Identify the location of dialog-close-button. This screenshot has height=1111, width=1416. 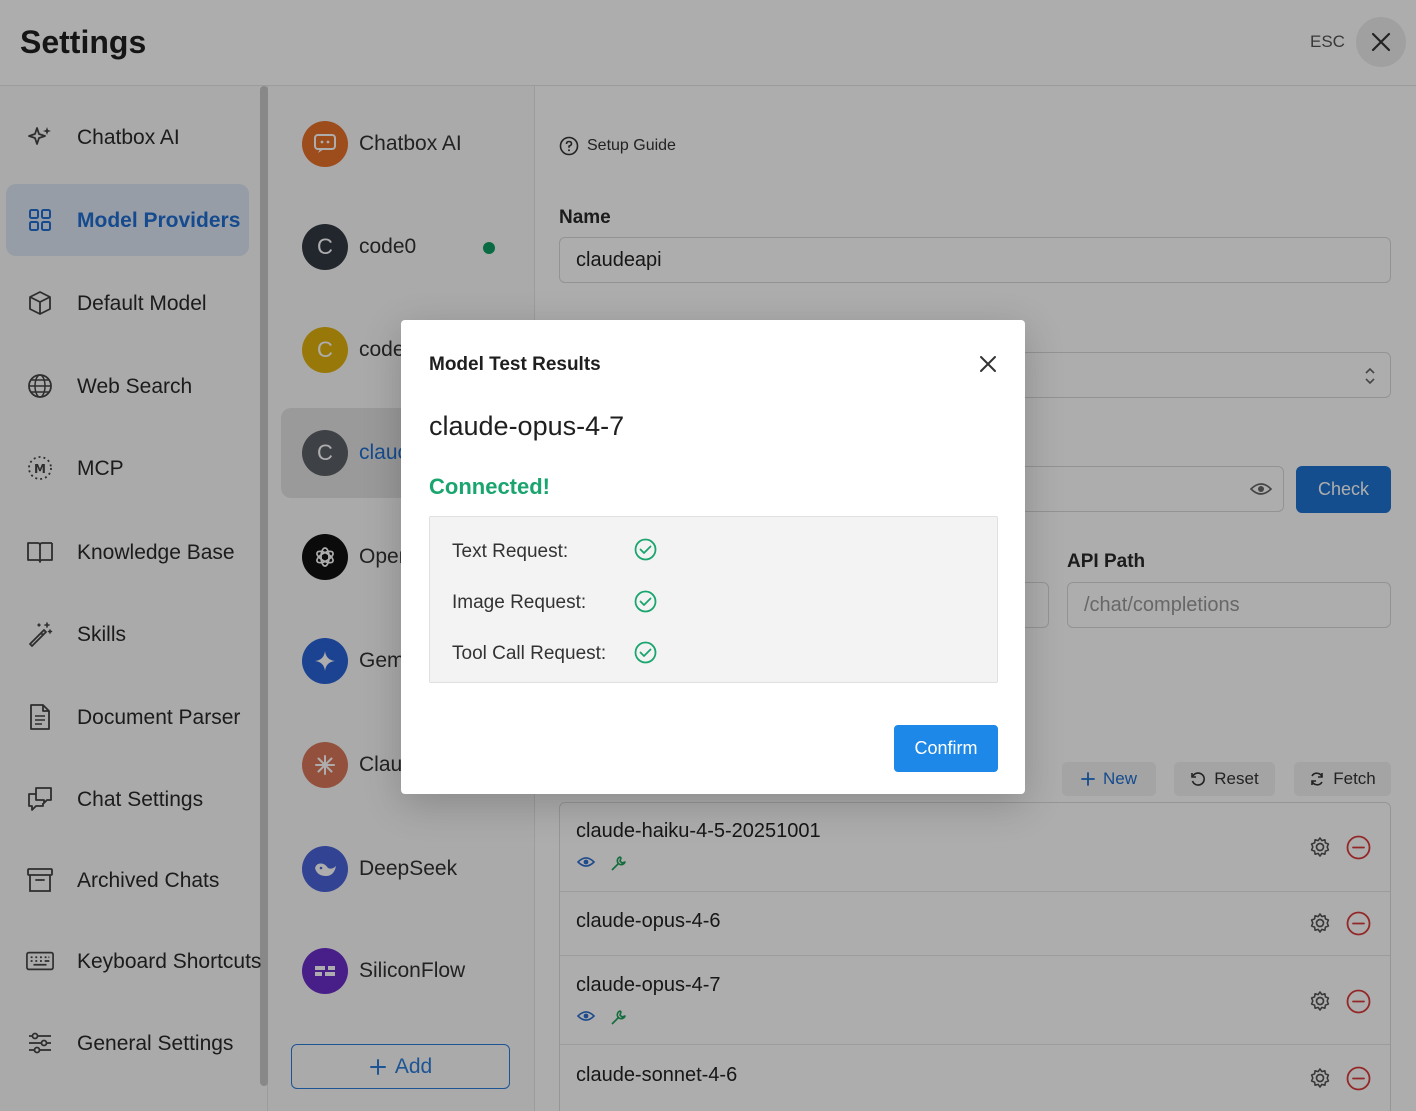
(988, 364).